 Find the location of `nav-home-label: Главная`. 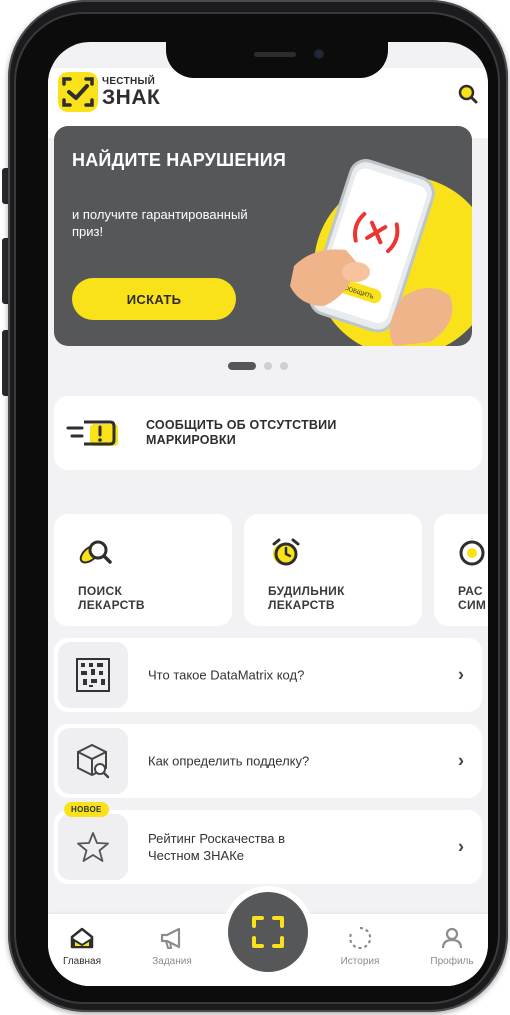

nav-home-label: Главная is located at coordinates (82, 961).